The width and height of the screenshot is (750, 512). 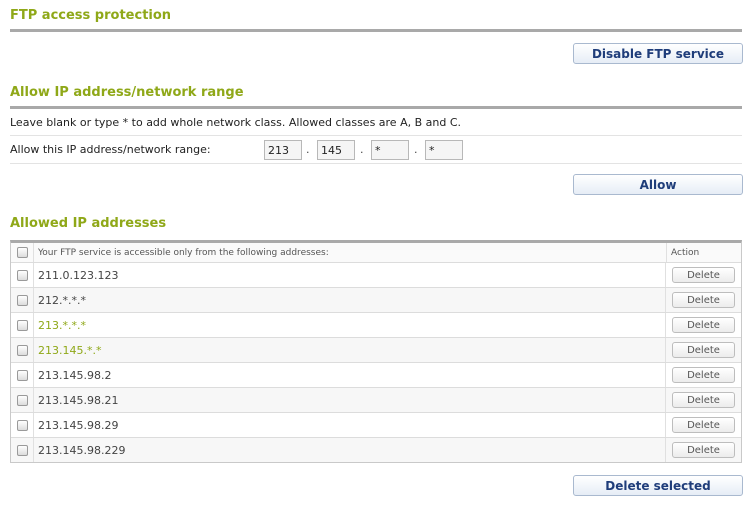 I want to click on table-row: 213.*.*.* Delete, so click(x=376, y=324).